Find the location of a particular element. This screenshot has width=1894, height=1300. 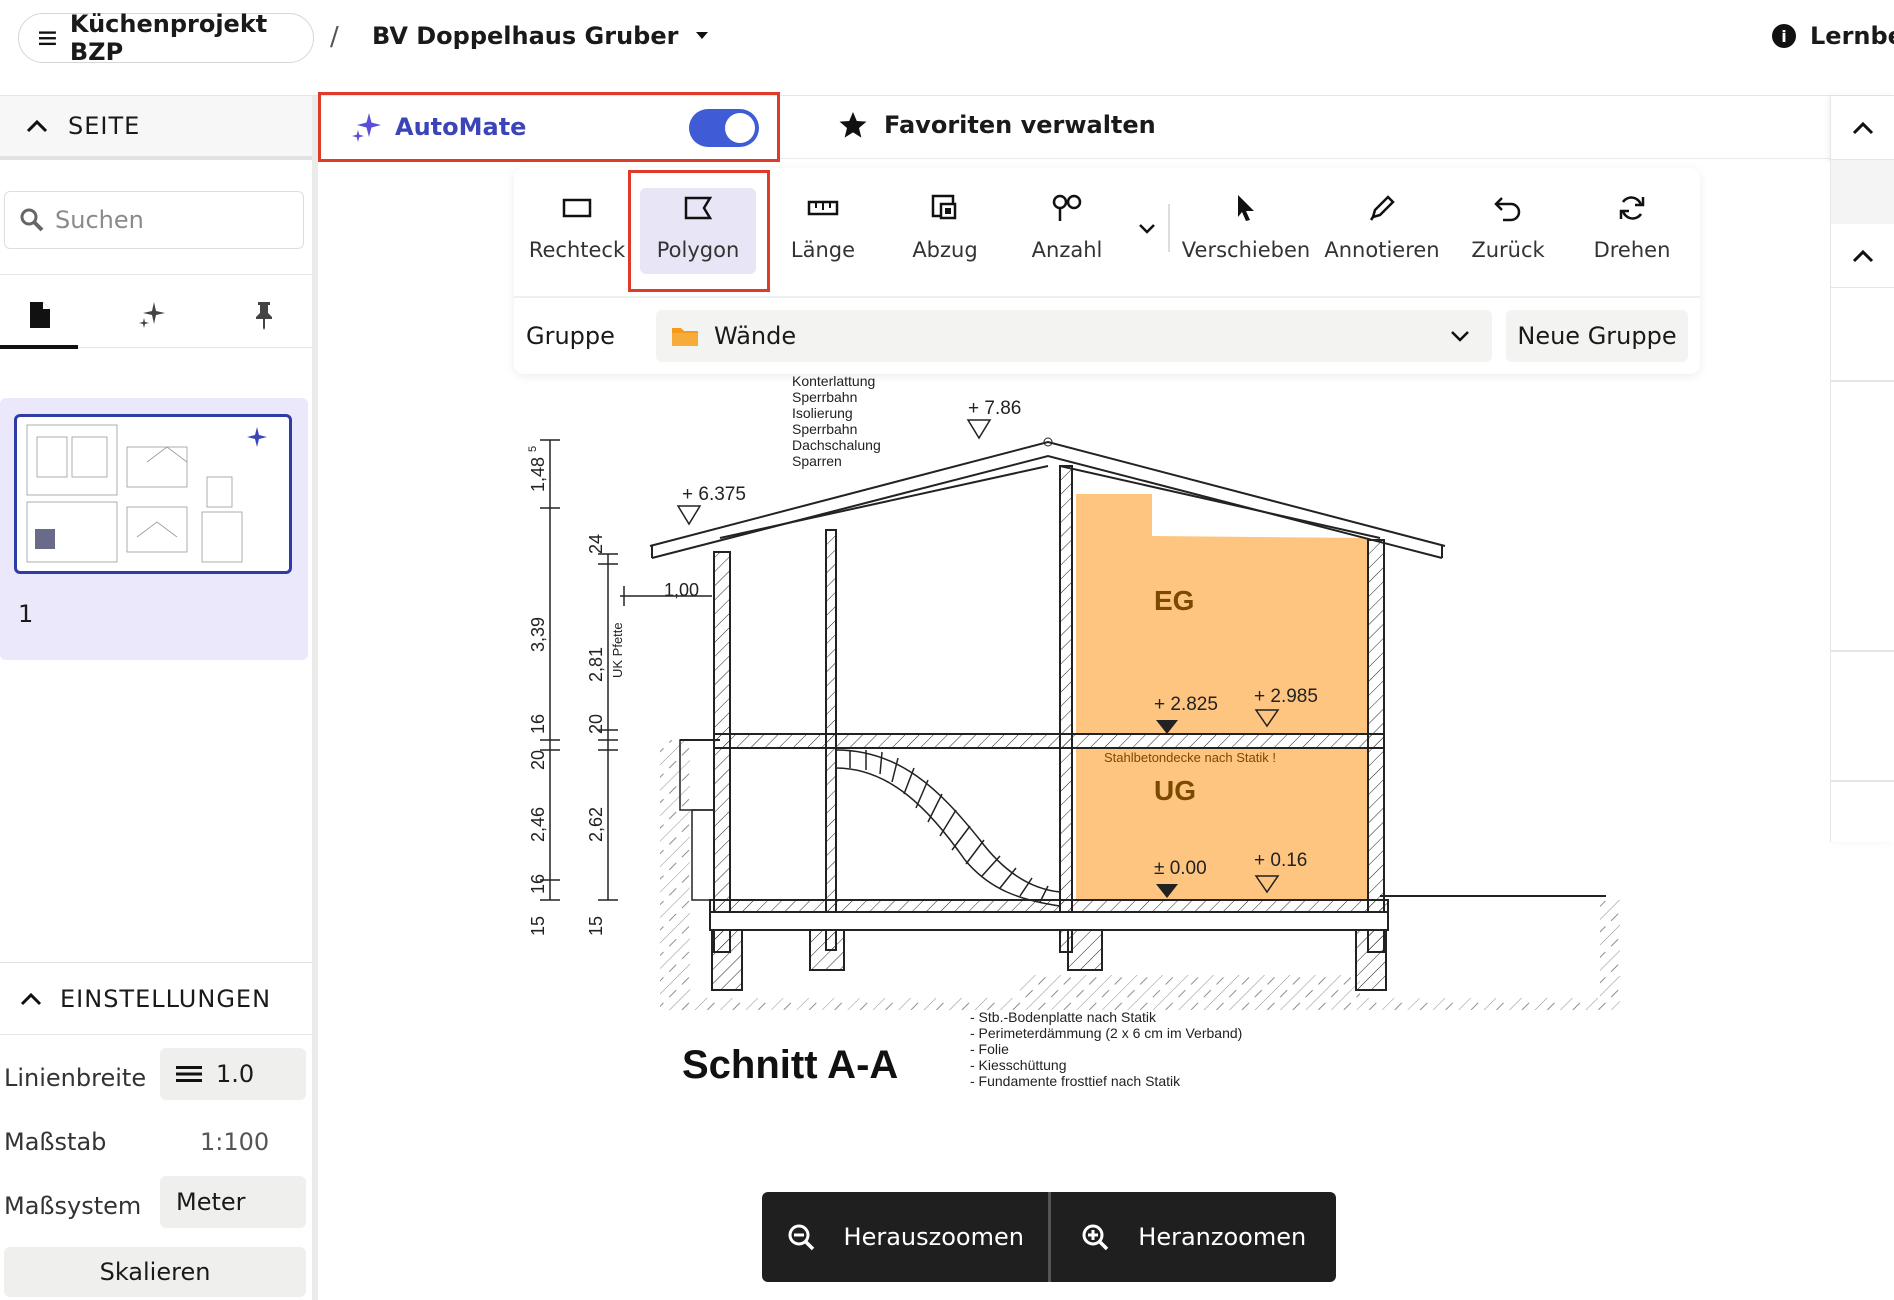

room-ug-label: UG is located at coordinates (1175, 790).